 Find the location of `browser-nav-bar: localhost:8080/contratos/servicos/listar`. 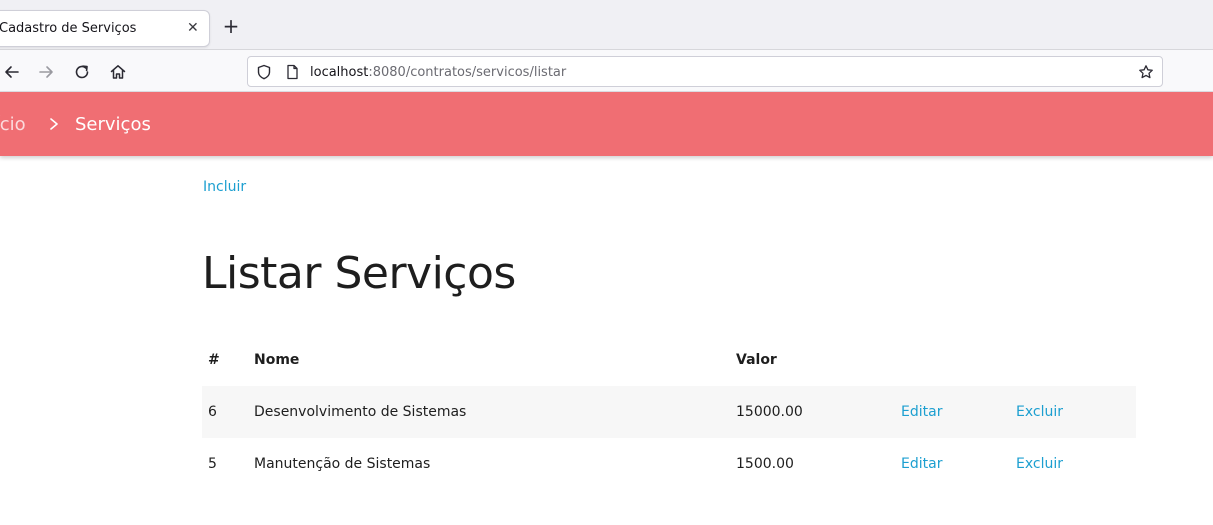

browser-nav-bar: localhost:8080/contratos/servicos/listar is located at coordinates (606, 71).